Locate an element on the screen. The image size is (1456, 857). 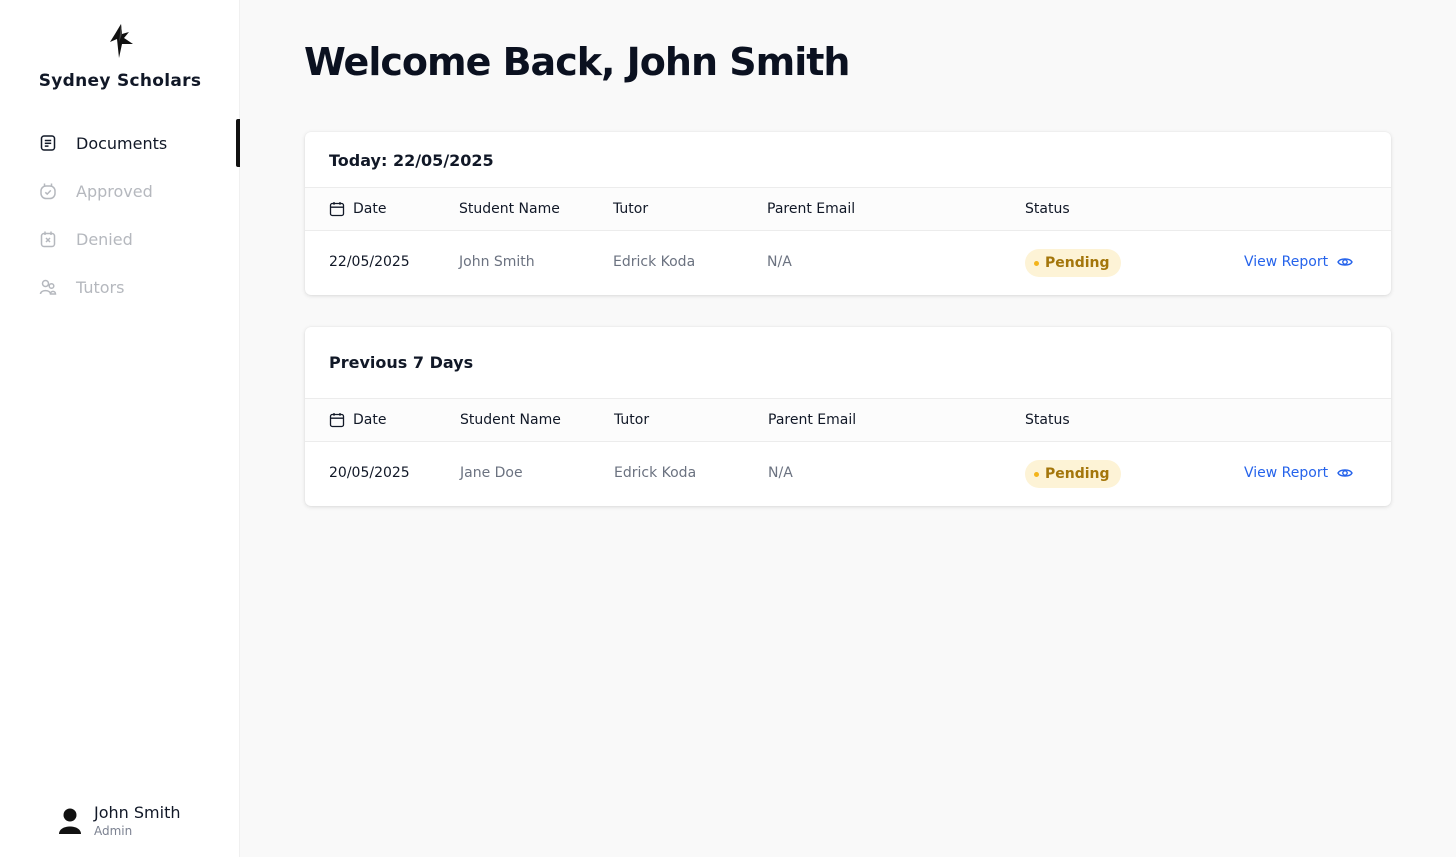
calendar-x-icon is located at coordinates (48, 239).